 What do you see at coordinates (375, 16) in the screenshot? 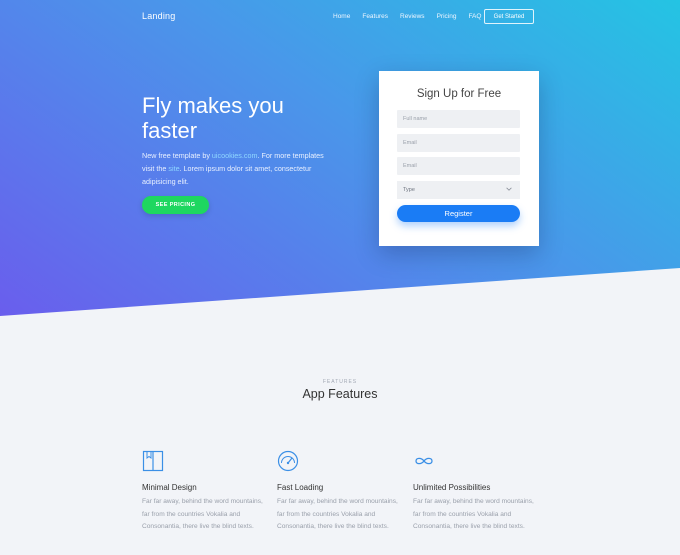
I see `nav-link-features: Features` at bounding box center [375, 16].